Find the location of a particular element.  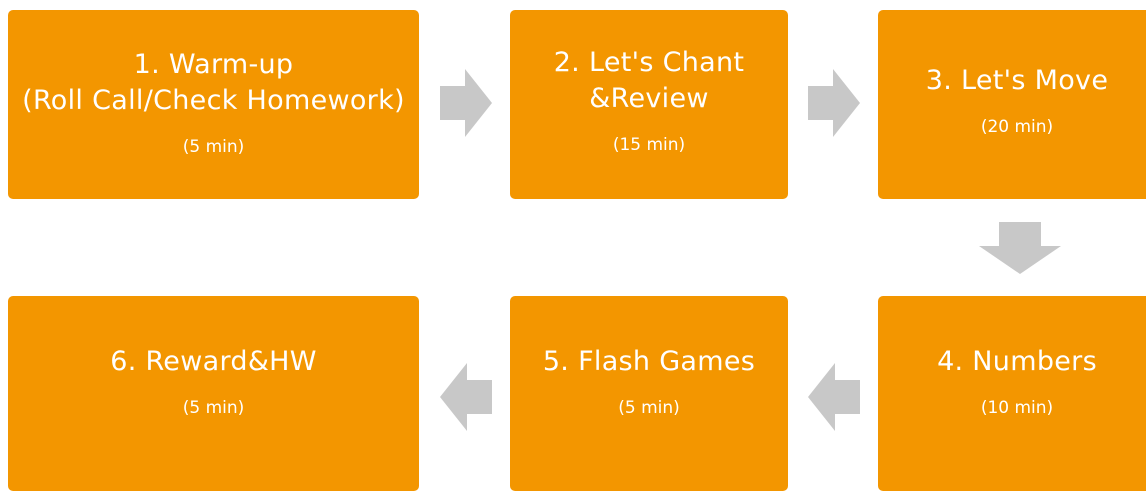

step-title: 5. Flash Games is located at coordinates (649, 362).